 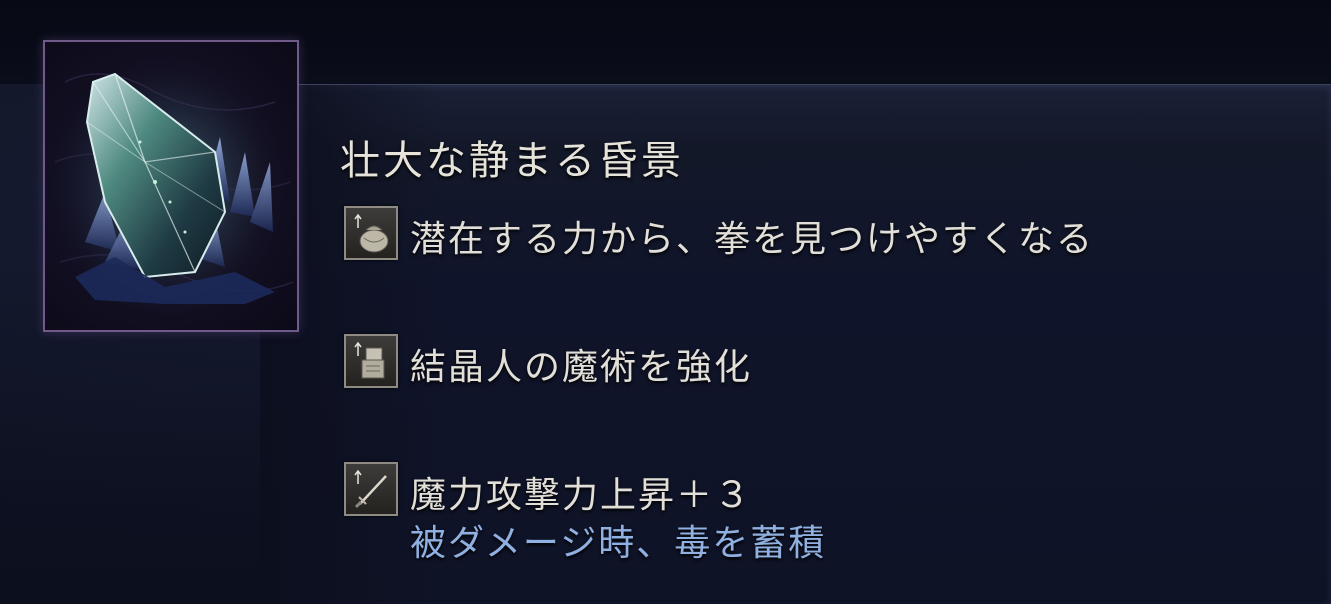 I want to click on relic-image-frame, so click(x=171, y=186).